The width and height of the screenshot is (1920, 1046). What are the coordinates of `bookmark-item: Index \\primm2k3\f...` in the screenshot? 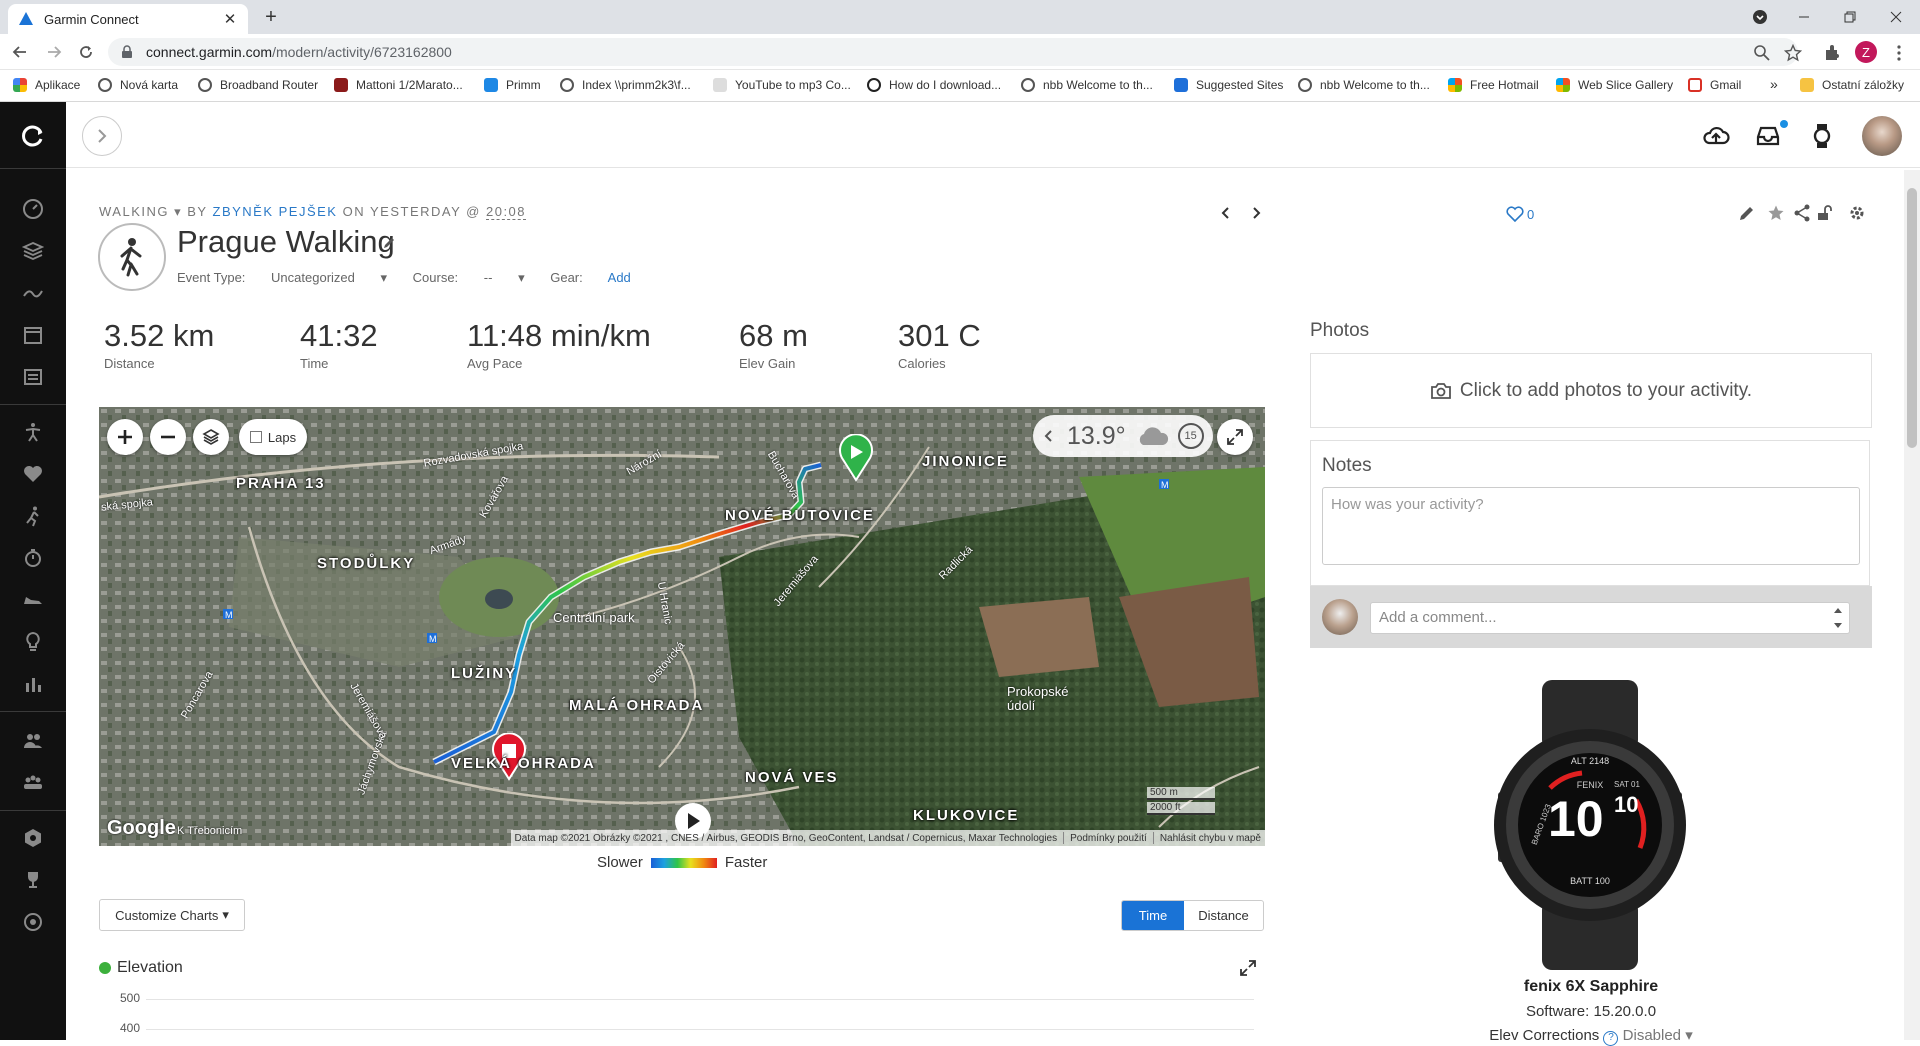 It's located at (625, 85).